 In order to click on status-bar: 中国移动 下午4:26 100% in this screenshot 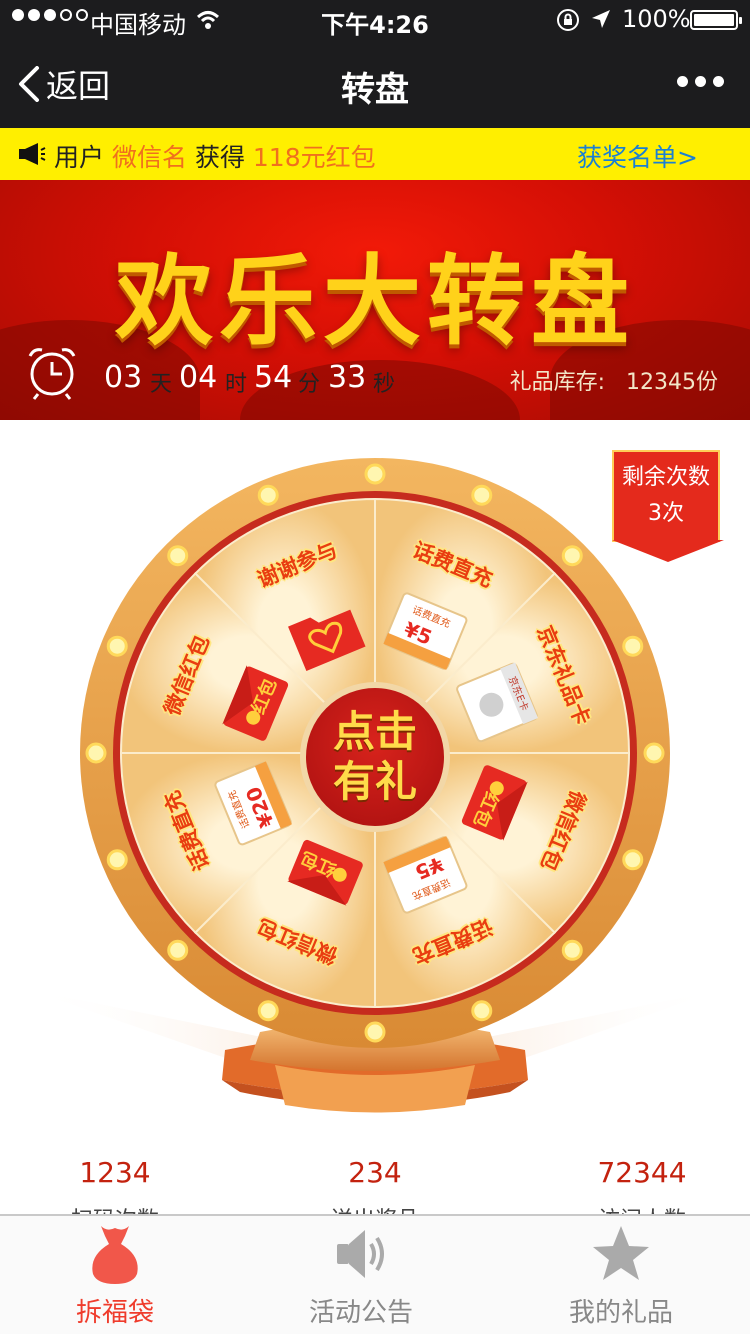, I will do `click(375, 20)`.